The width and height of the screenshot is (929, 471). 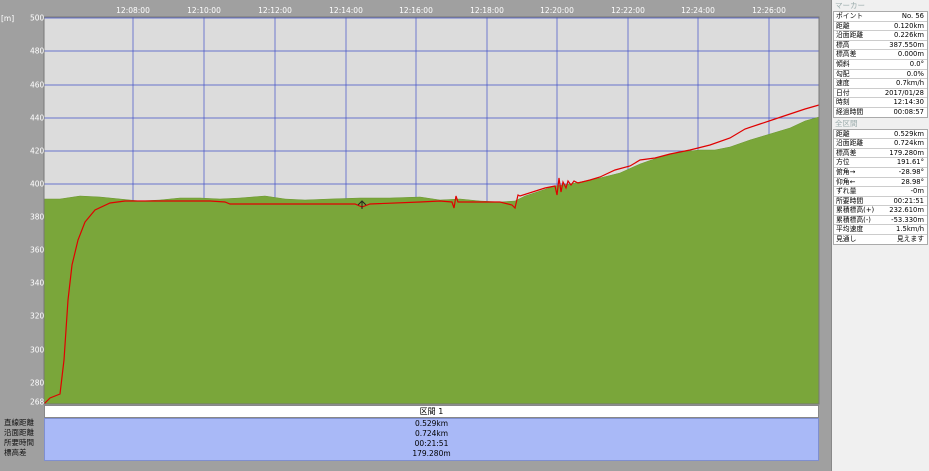 I want to click on info-value: 28.98°, so click(x=912, y=181).